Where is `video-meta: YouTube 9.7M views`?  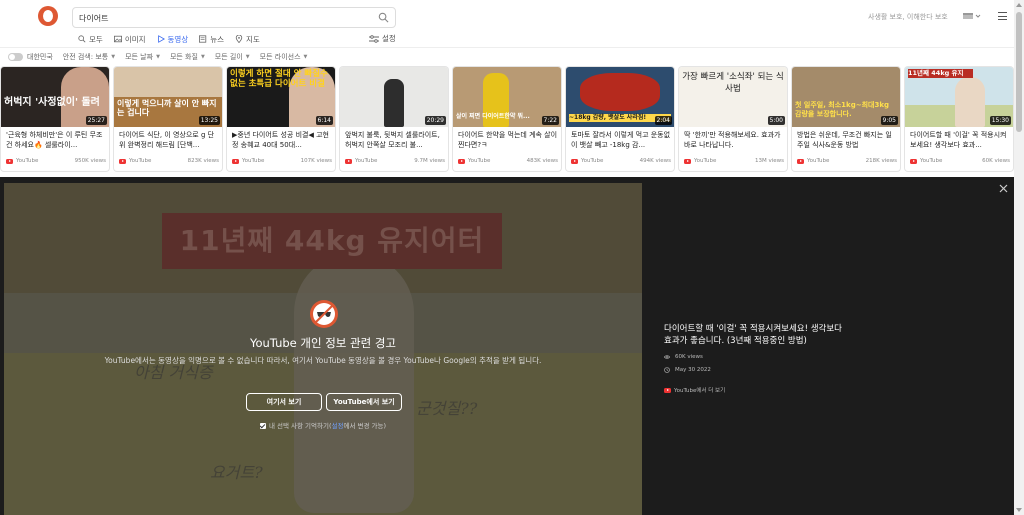 video-meta: YouTube 9.7M views is located at coordinates (395, 161).